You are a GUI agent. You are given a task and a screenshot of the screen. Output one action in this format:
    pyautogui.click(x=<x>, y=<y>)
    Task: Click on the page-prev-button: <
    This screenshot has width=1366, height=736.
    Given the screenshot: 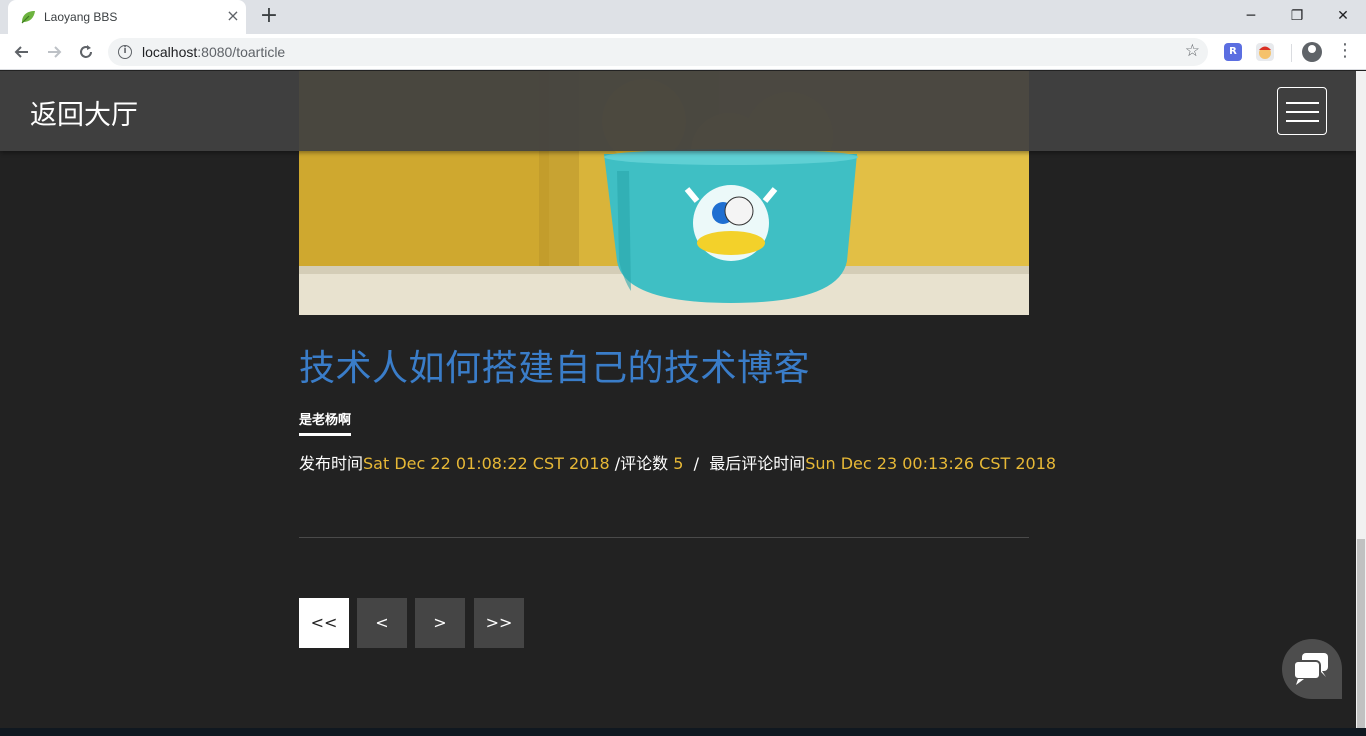 What is the action you would take?
    pyautogui.click(x=382, y=623)
    